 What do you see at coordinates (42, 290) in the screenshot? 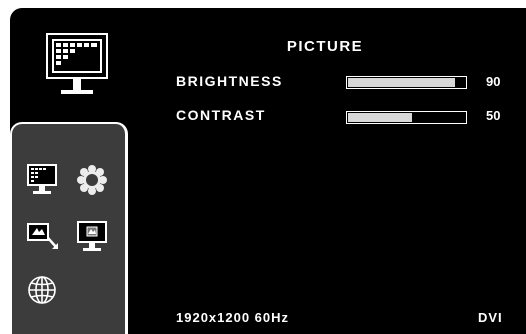
I see `language-globe-icon` at bounding box center [42, 290].